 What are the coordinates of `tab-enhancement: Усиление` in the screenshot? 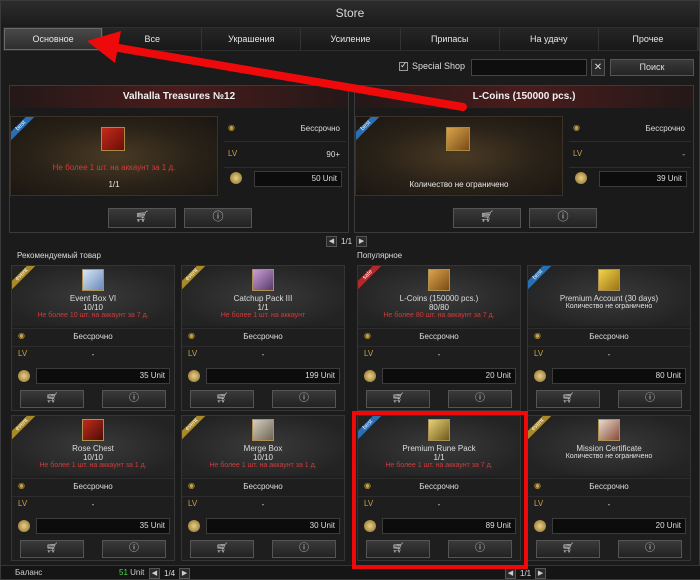 It's located at (351, 39).